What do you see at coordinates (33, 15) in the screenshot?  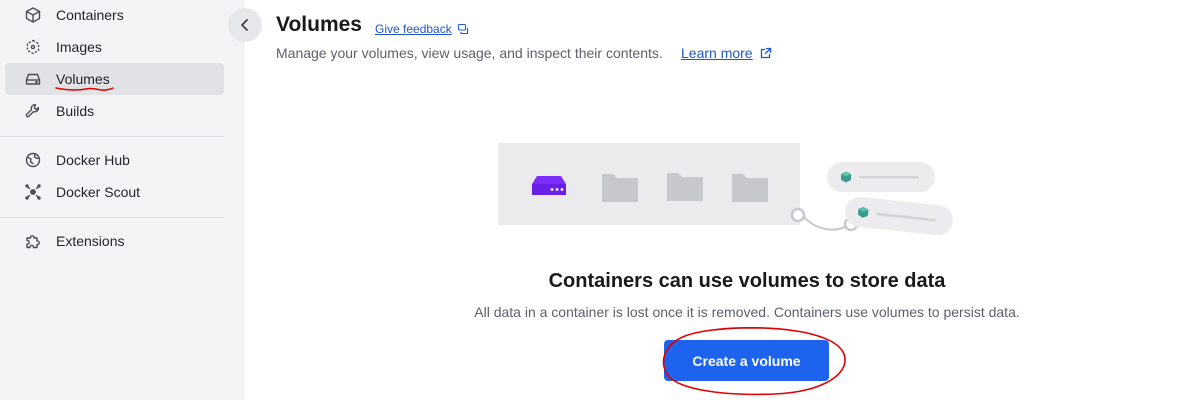 I see `cube-icon` at bounding box center [33, 15].